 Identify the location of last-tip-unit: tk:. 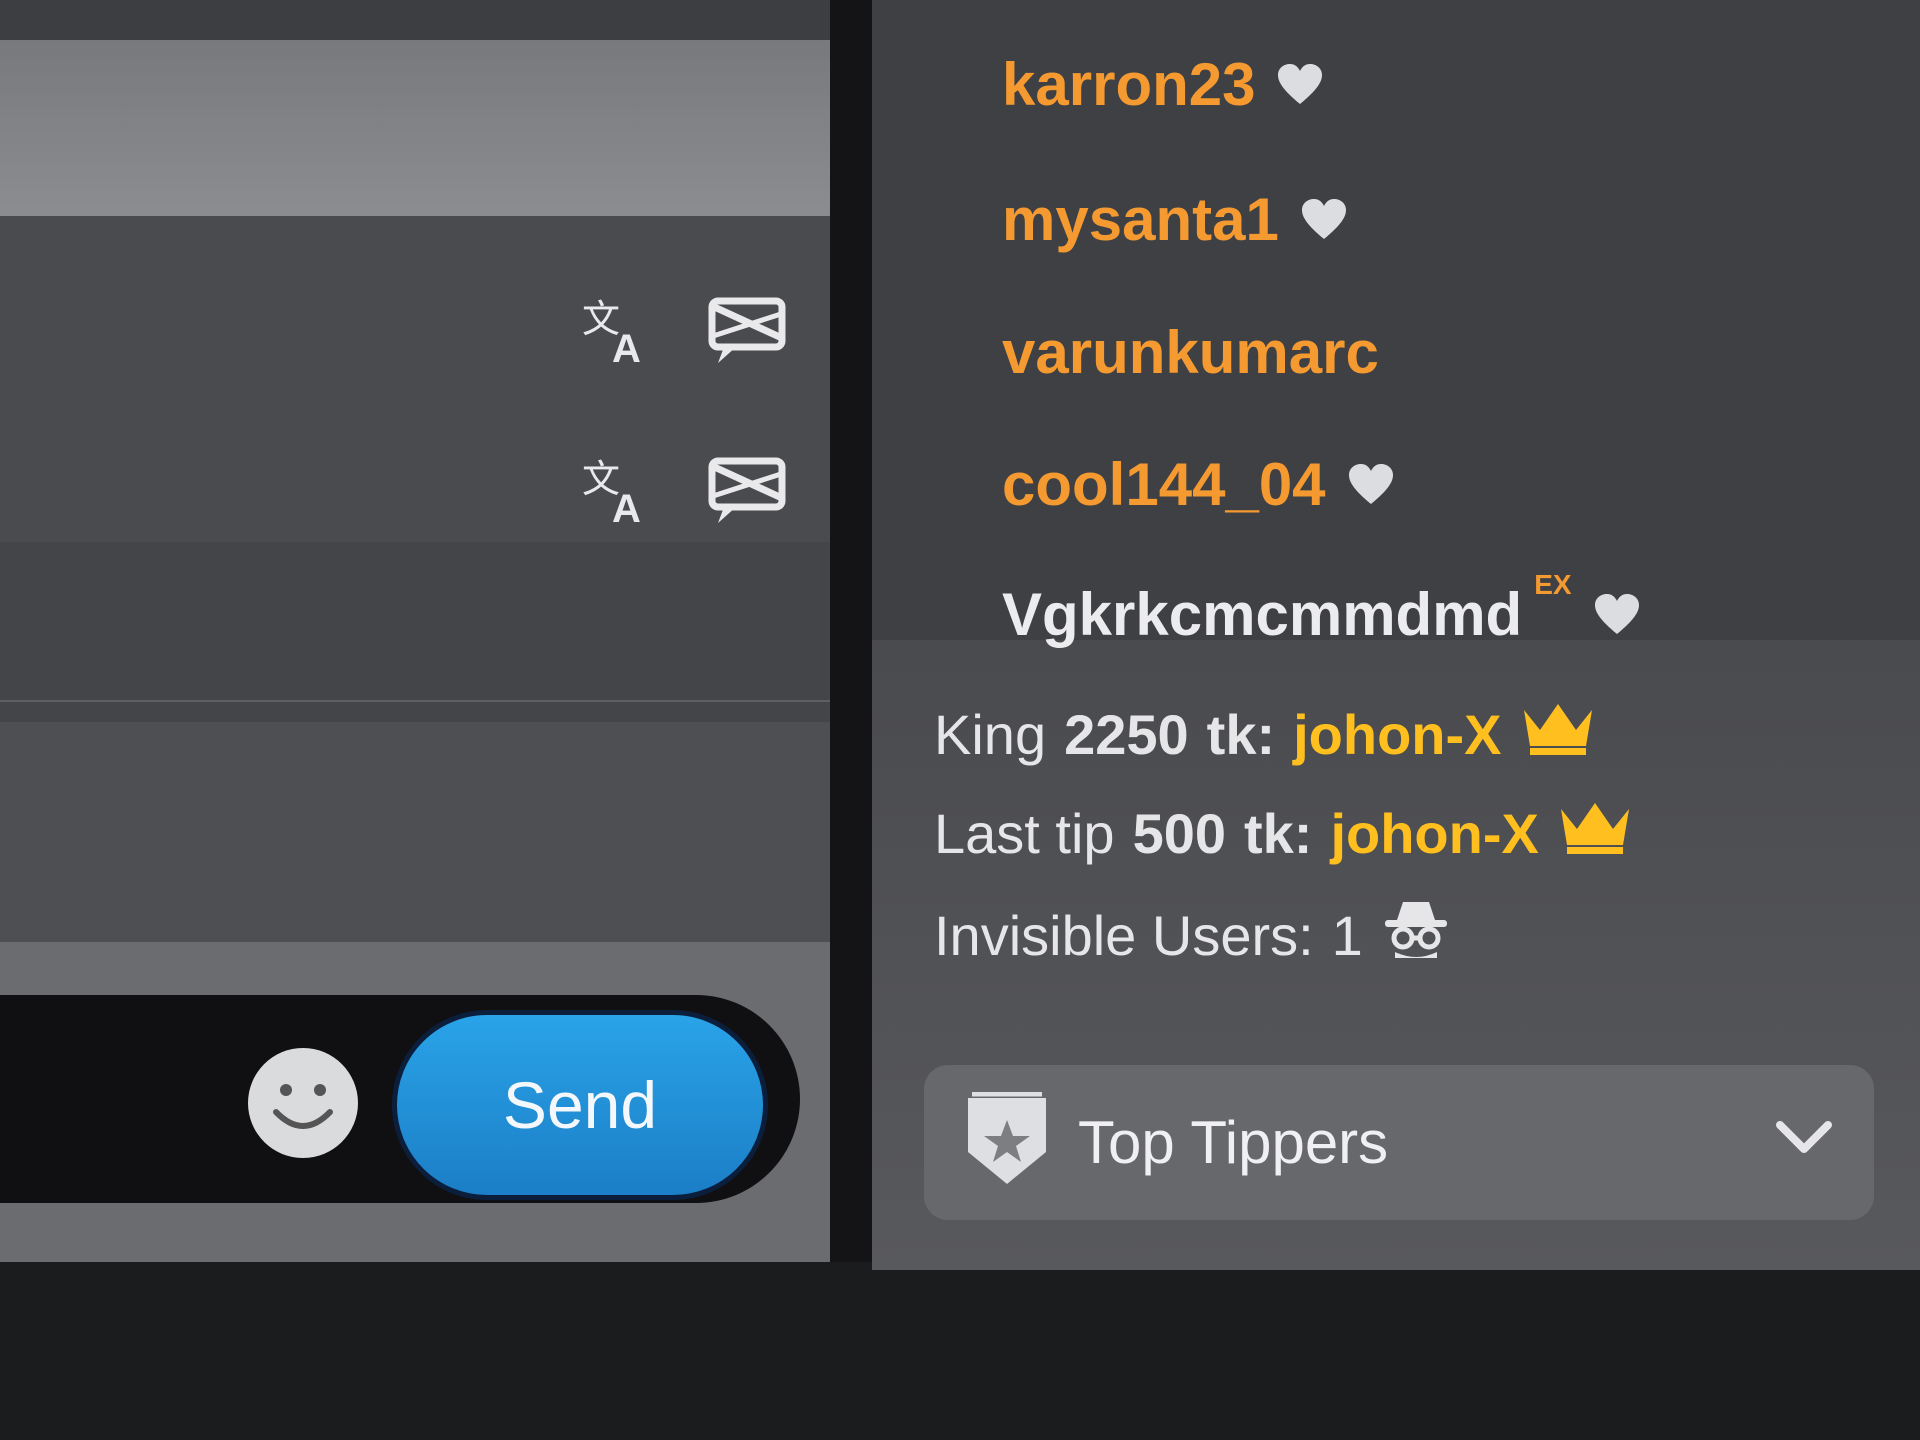
(1278, 833).